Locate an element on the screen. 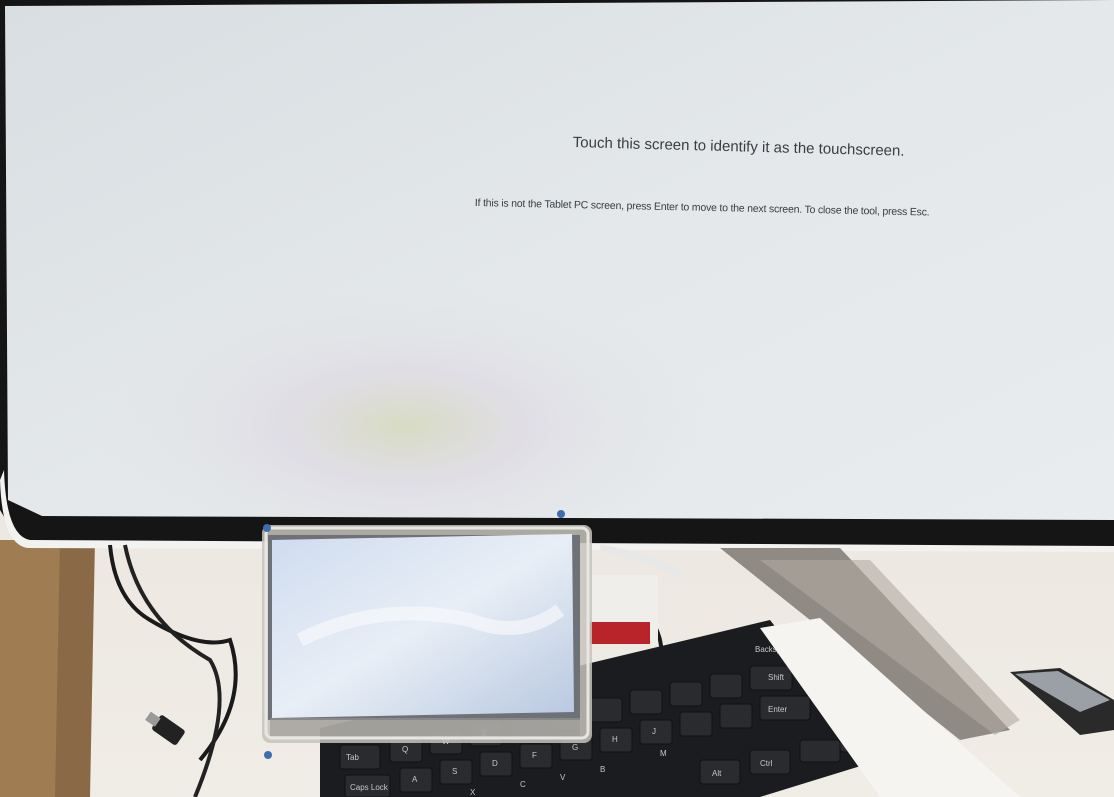 This screenshot has width=1114, height=797. key-label: H is located at coordinates (615, 739).